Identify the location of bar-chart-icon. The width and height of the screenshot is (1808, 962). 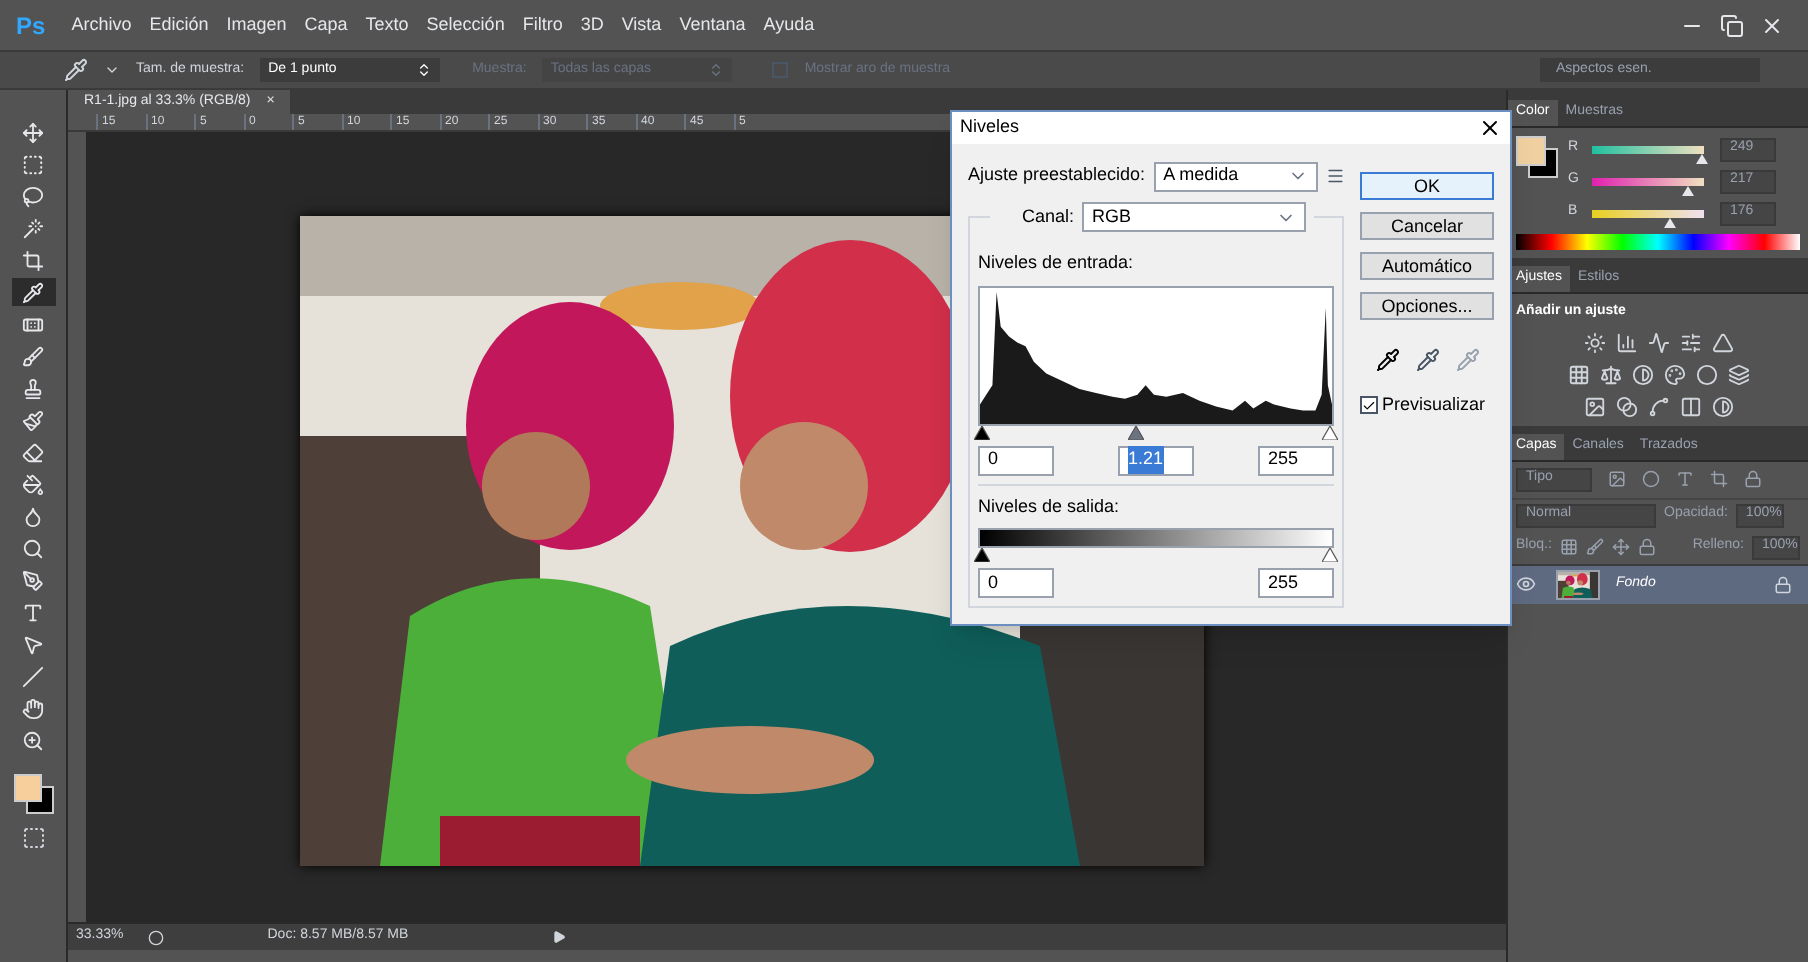
(1626, 342).